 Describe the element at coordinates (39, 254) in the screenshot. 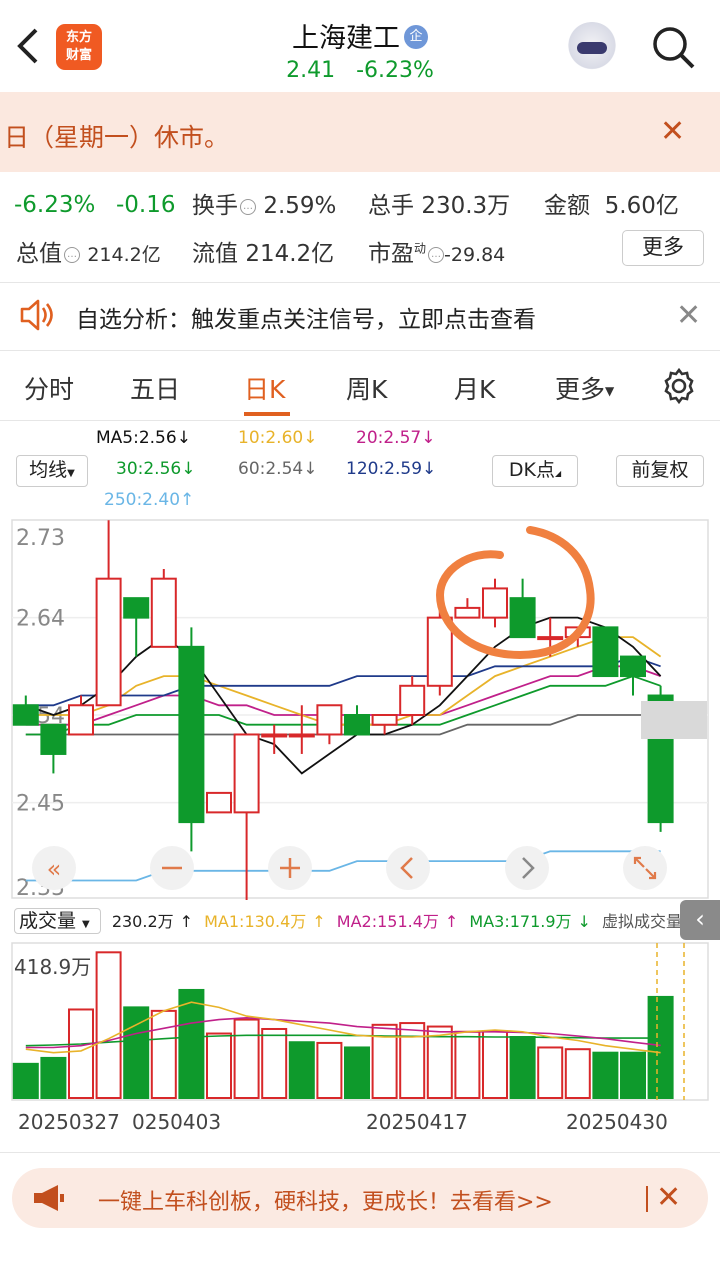

I see `total-cap-label: 总值` at that location.